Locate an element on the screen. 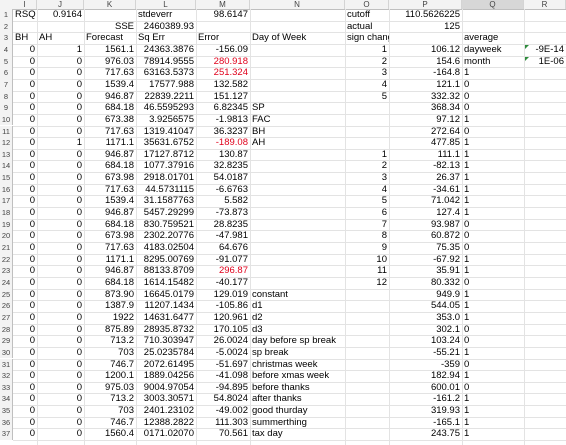 Image resolution: width=566 pixels, height=445 pixels. cell-n28: d3 is located at coordinates (297, 330).